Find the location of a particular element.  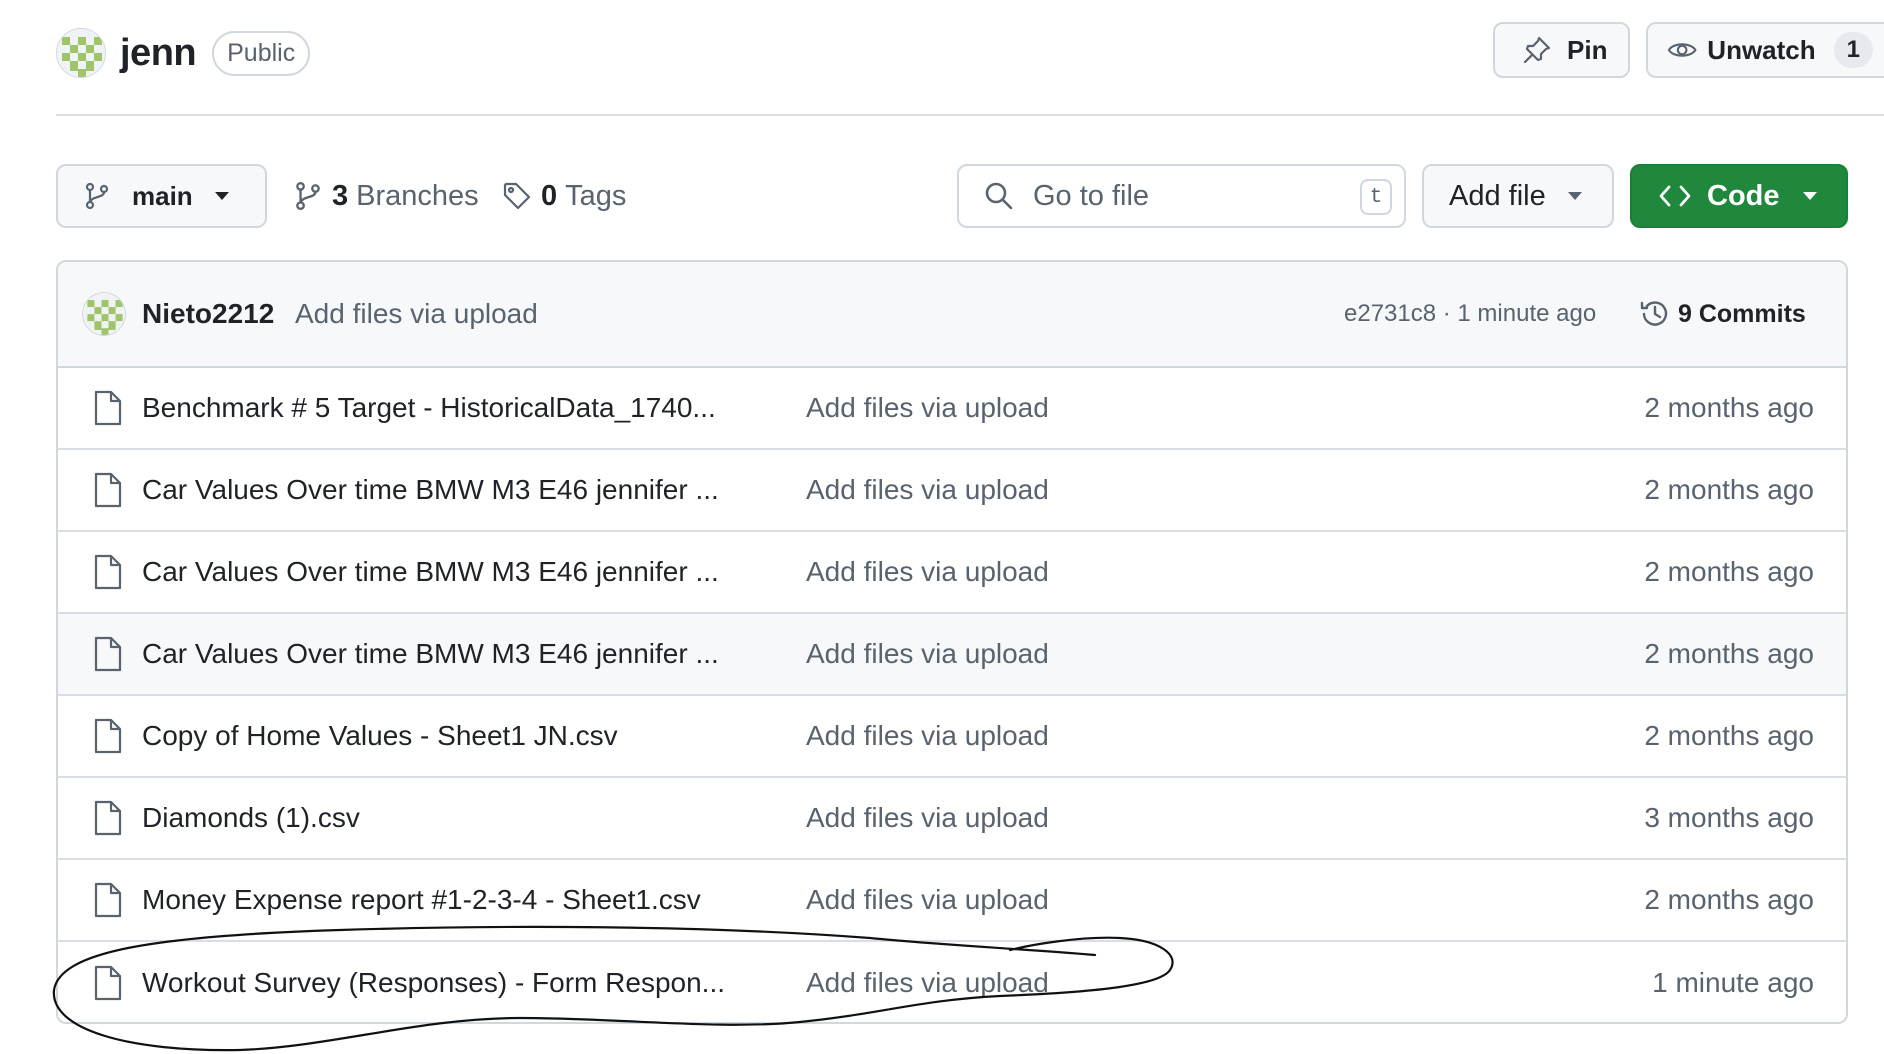

eye-icon is located at coordinates (1682, 50).